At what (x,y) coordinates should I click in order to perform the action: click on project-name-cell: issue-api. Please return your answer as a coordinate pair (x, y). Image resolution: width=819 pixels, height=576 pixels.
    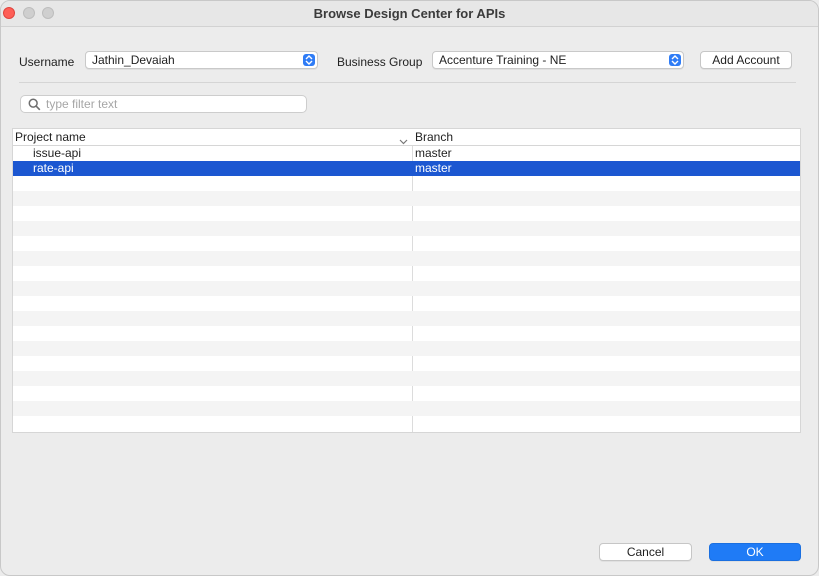
    Looking at the image, I should click on (57, 153).